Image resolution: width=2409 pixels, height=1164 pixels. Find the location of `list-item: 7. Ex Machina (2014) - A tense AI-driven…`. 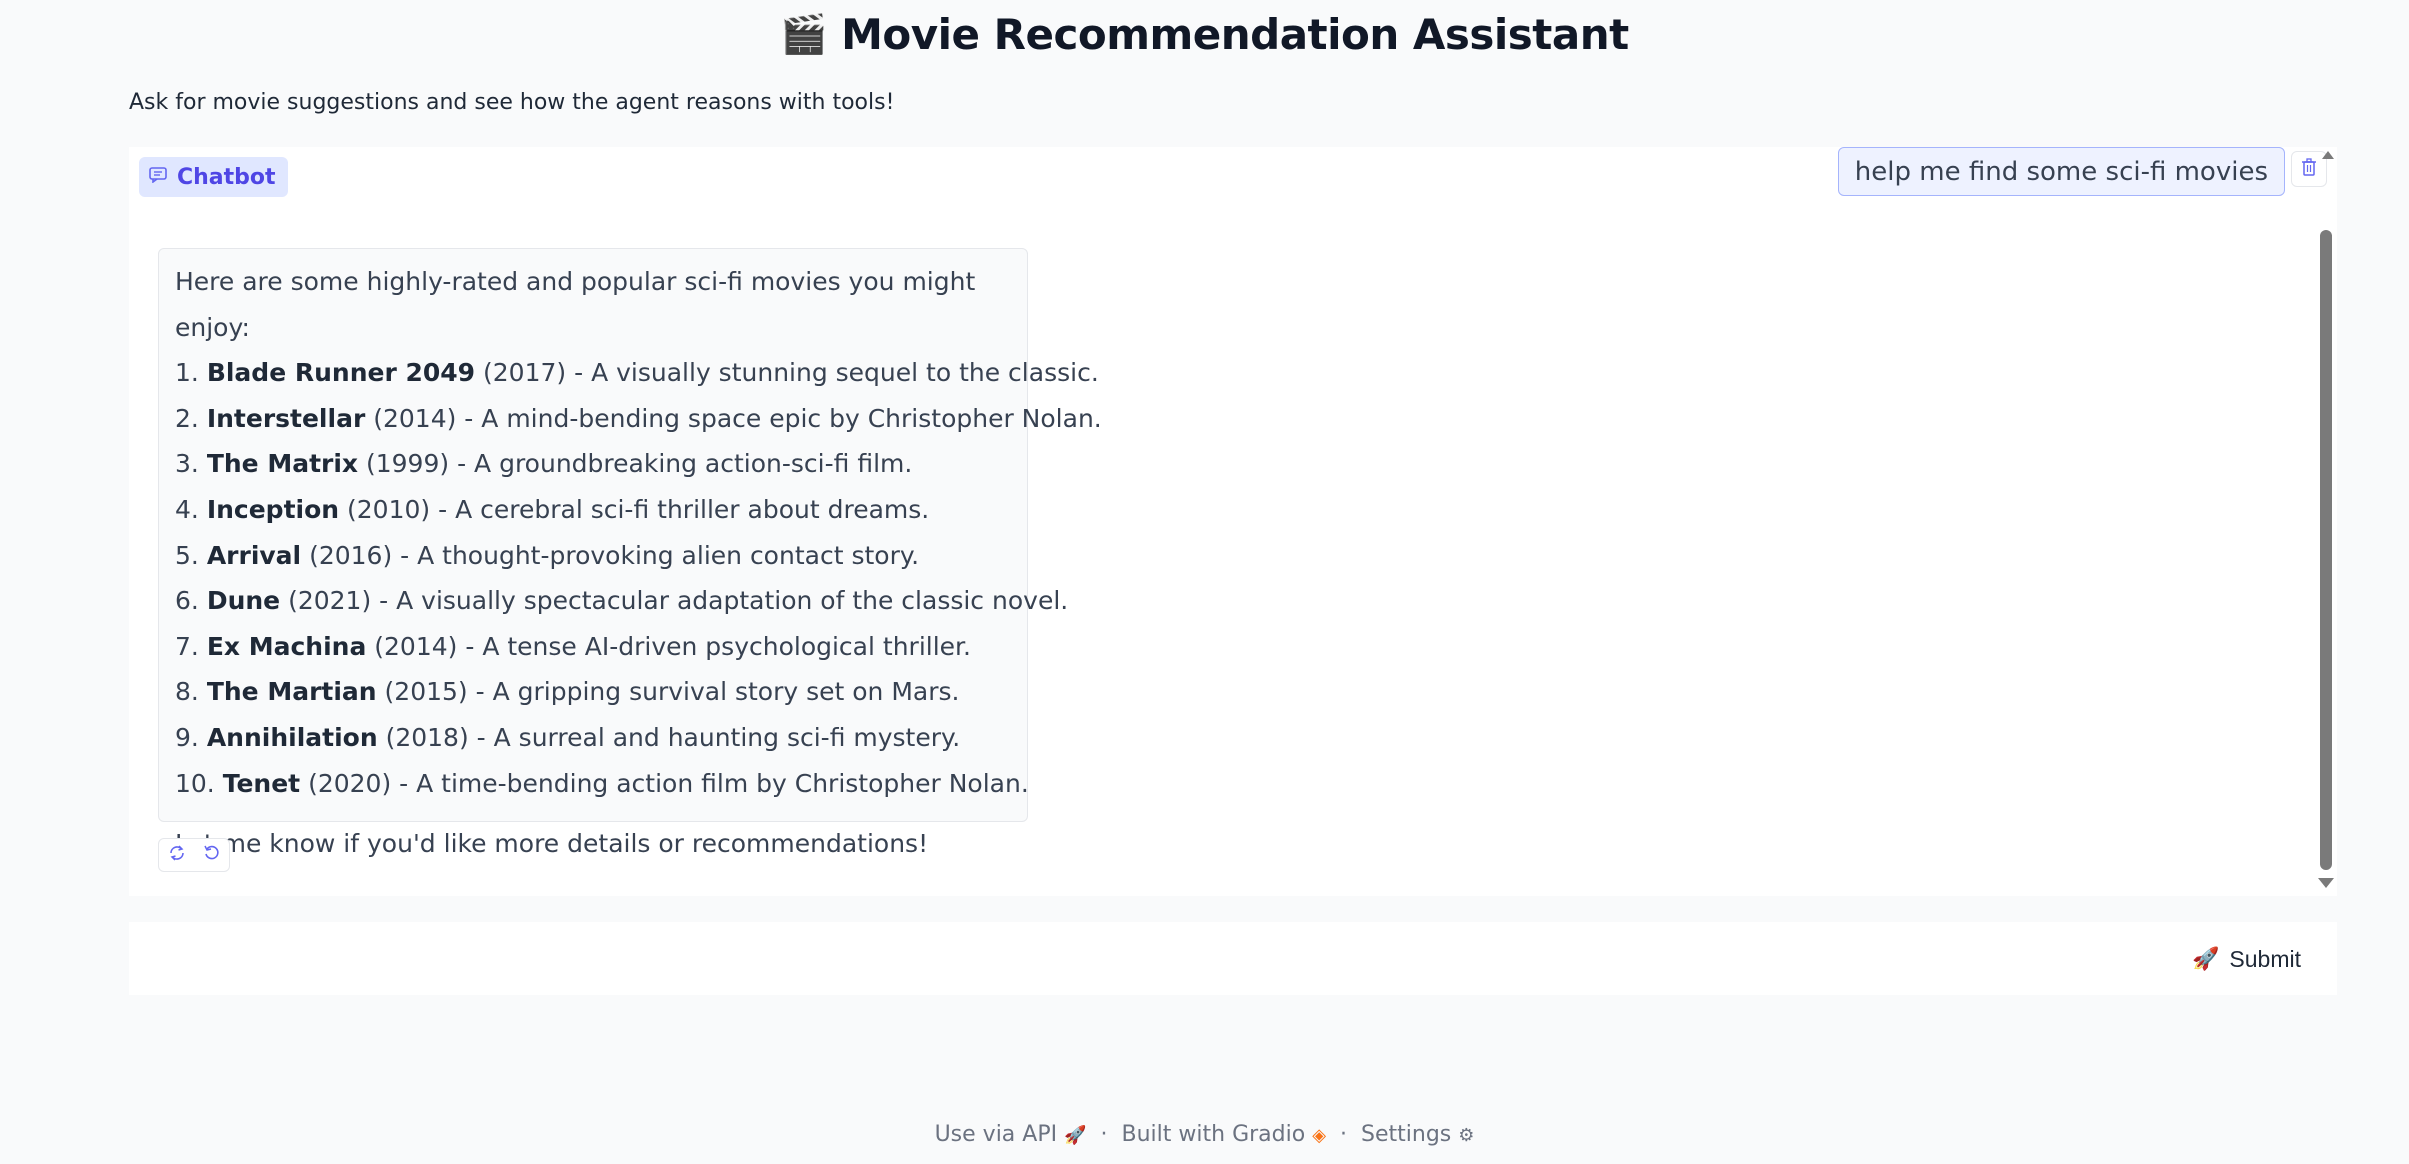

list-item: 7. Ex Machina (2014) - A tense AI-driven… is located at coordinates (573, 646).